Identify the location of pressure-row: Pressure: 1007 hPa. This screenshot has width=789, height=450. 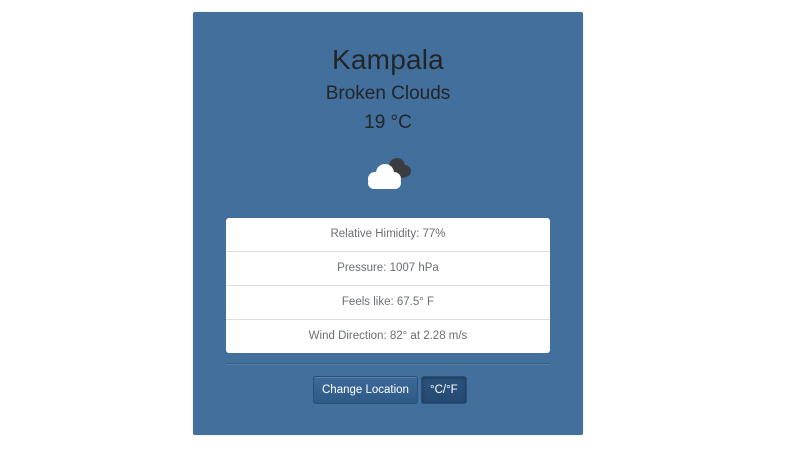
(388, 269).